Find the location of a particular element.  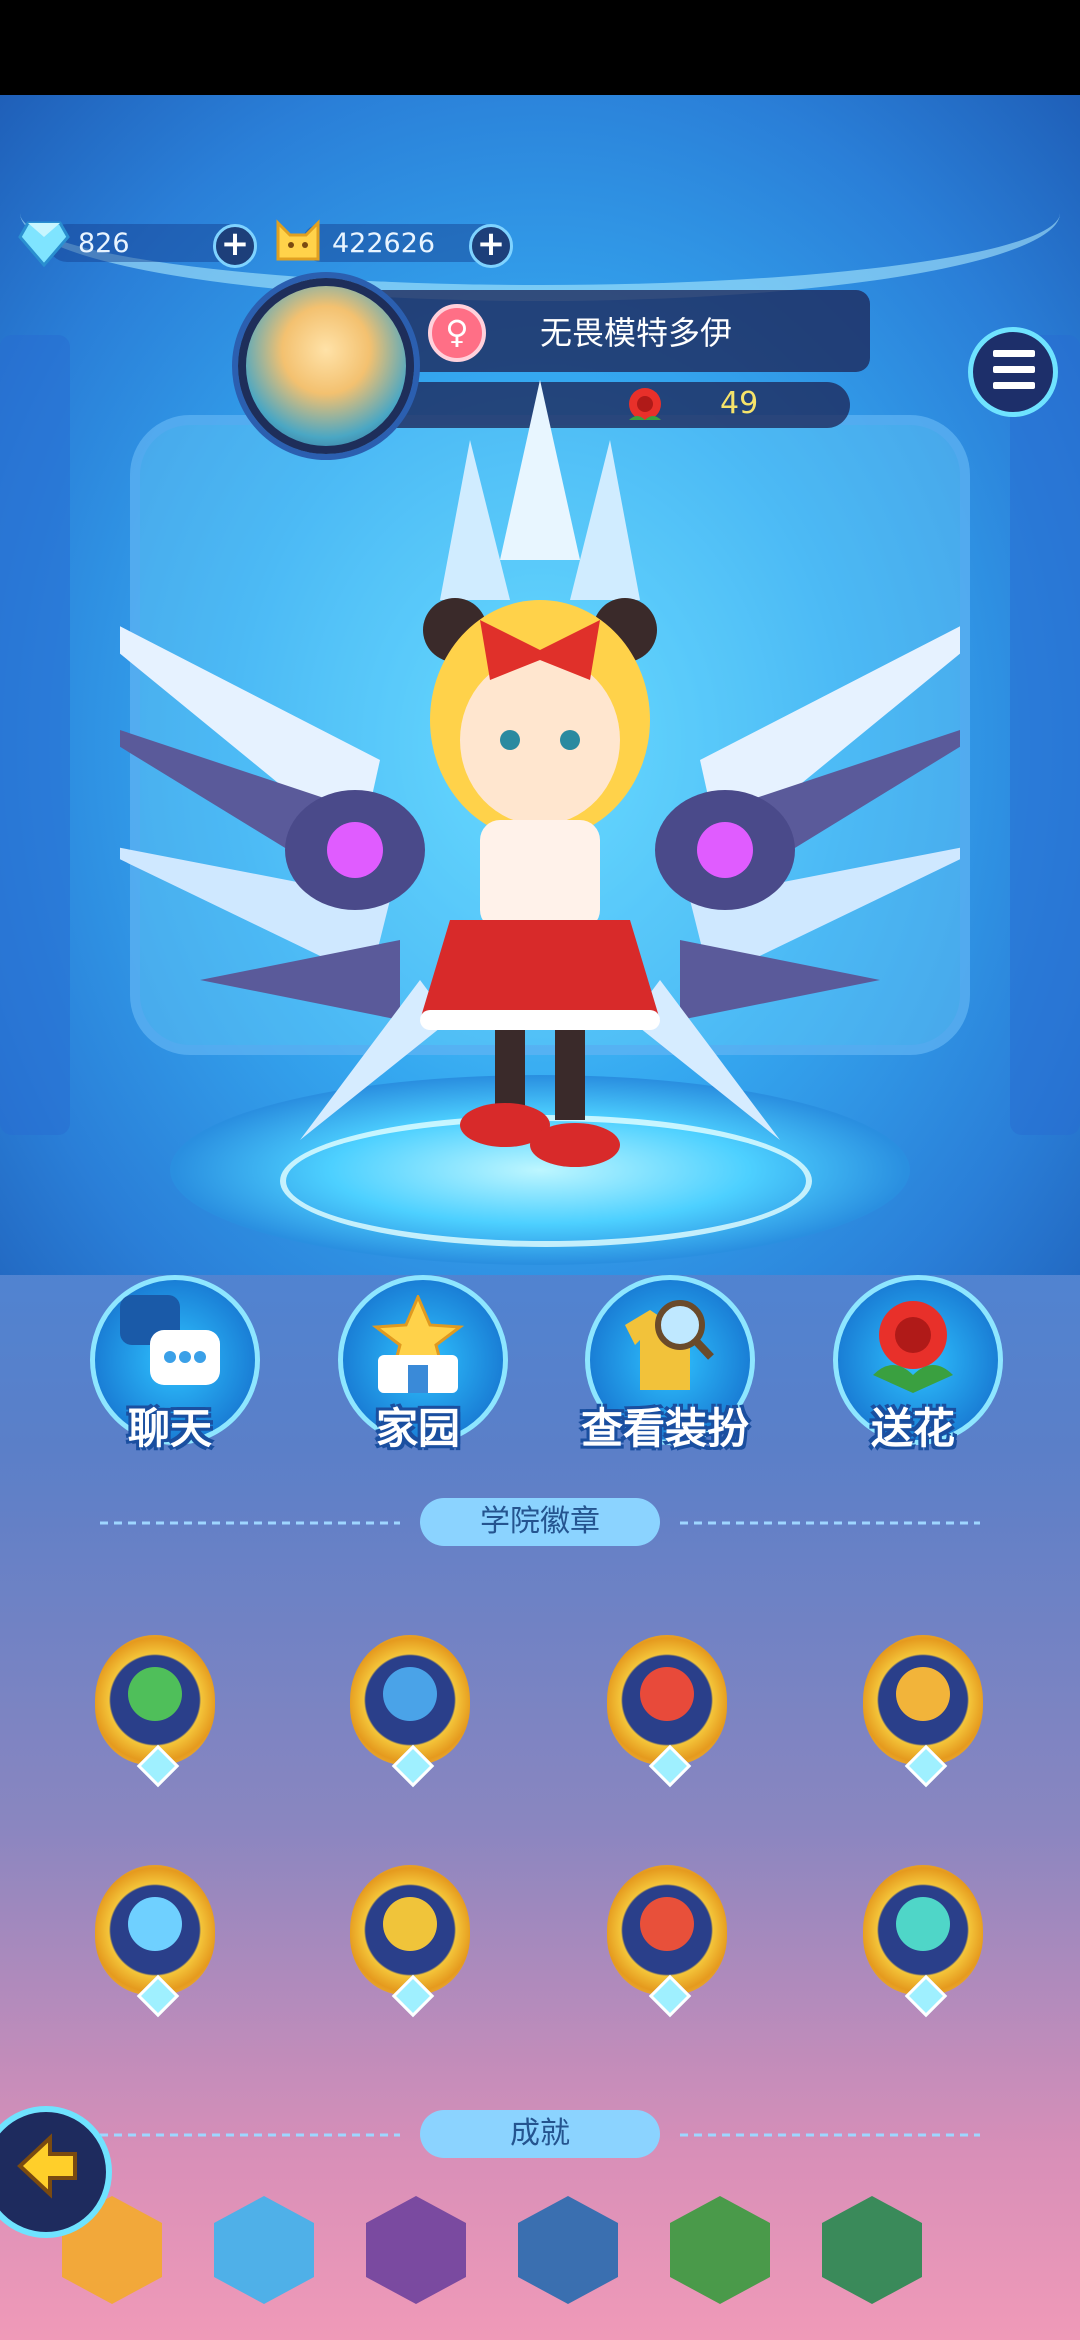

badges-header: 学院徽章 is located at coordinates (540, 1523).